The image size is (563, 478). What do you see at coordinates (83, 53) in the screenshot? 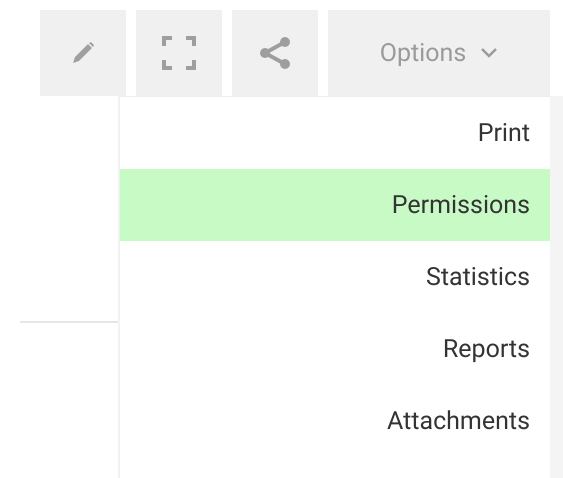
I see `pencil-icon` at bounding box center [83, 53].